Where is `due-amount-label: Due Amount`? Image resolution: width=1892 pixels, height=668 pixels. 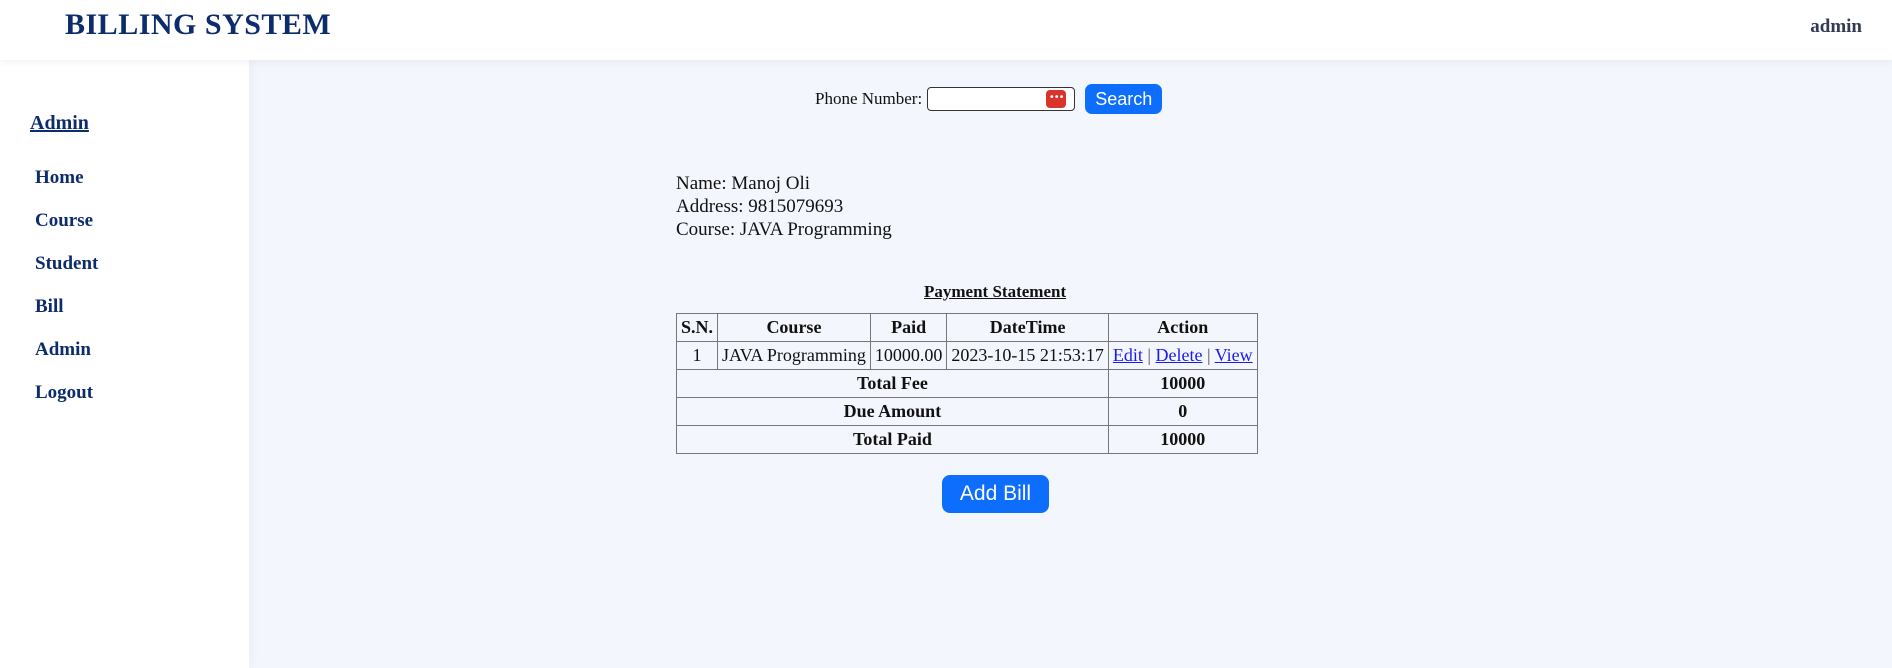 due-amount-label: Due Amount is located at coordinates (892, 411).